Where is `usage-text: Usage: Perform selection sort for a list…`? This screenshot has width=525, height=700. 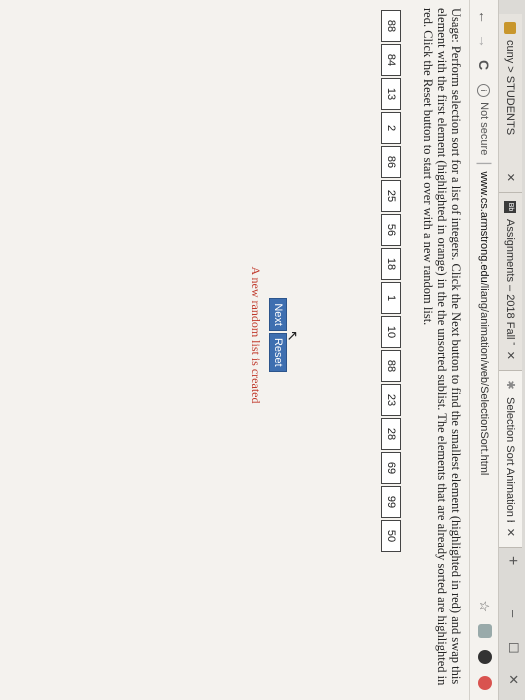
usage-text: Usage: Perform selection sort for a list… is located at coordinates (442, 347).